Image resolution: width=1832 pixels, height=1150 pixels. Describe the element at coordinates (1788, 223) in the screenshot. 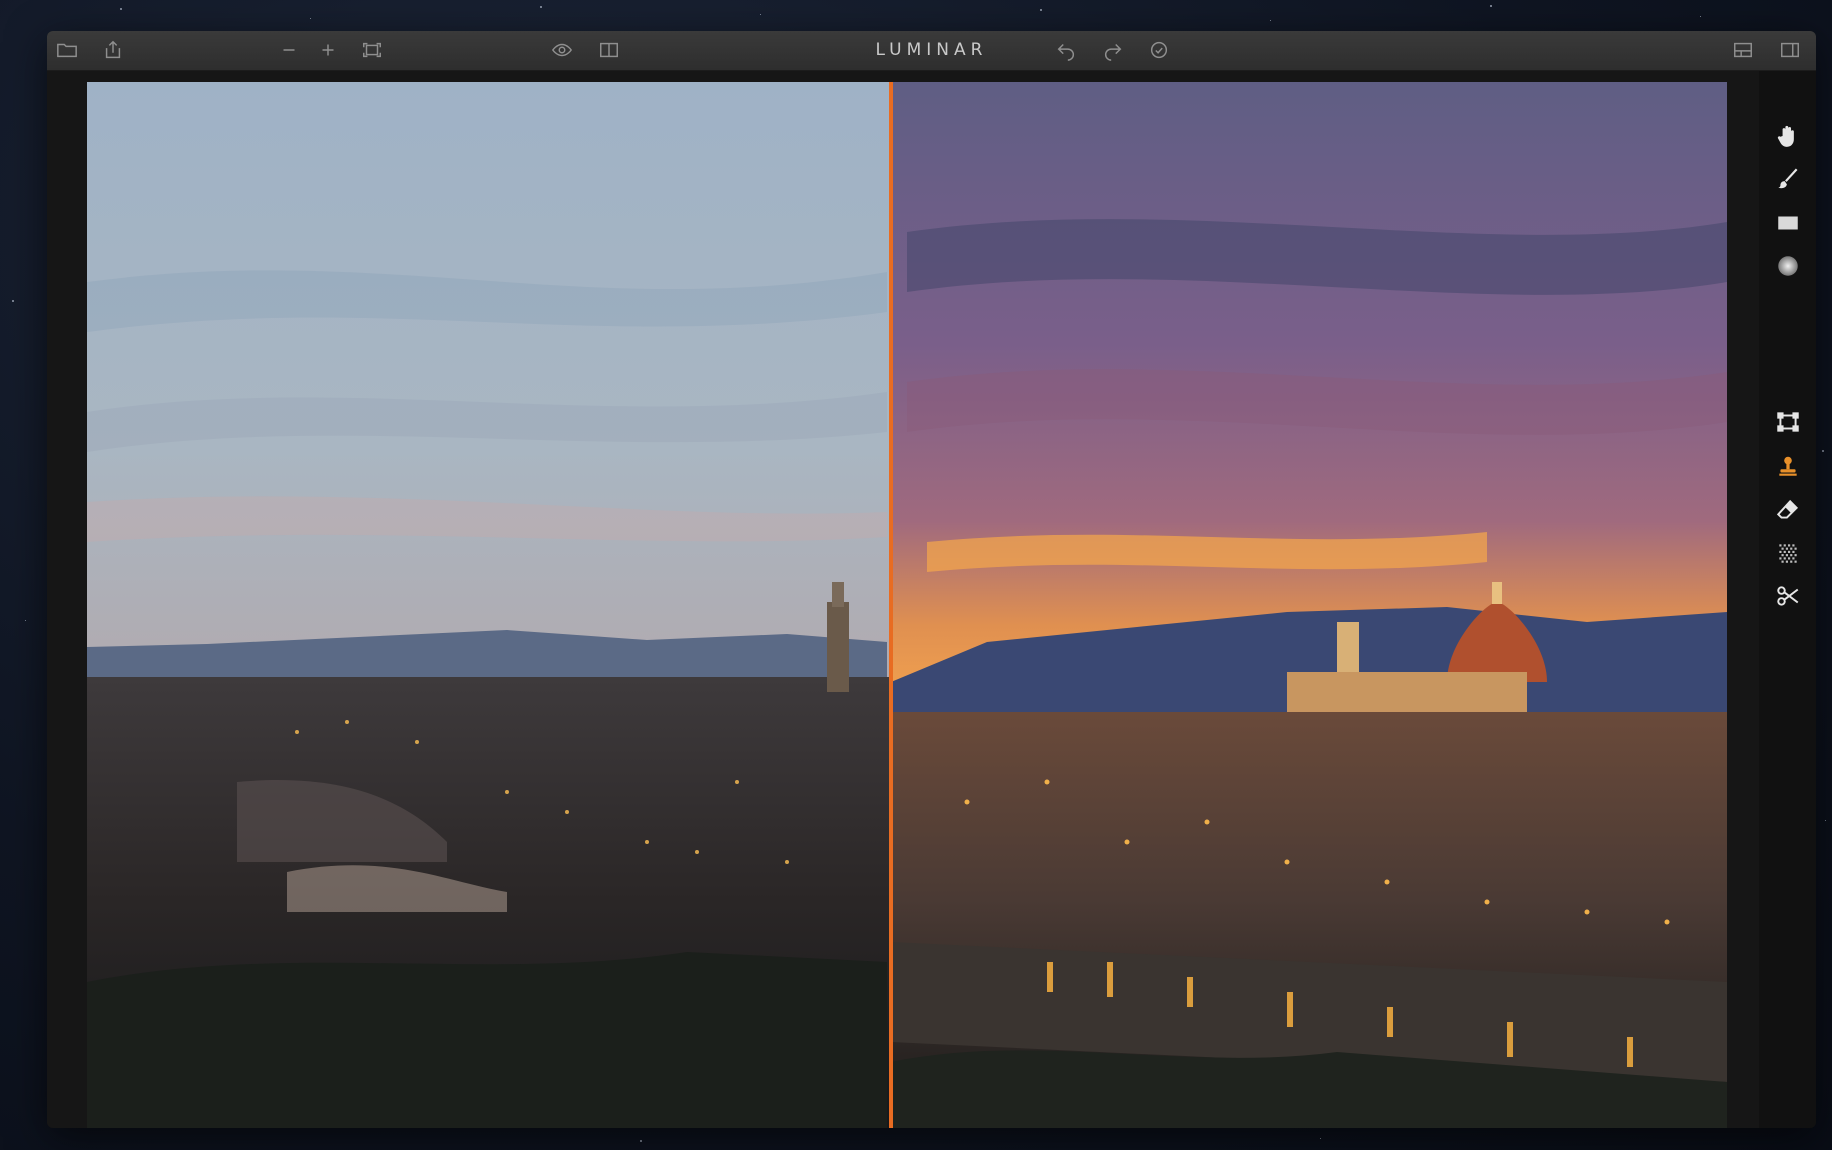

I see `gradient-icon` at that location.